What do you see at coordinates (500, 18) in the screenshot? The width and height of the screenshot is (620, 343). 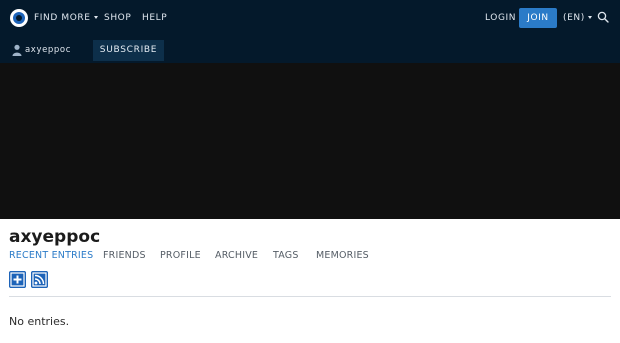 I see `login-link: LOGIN` at bounding box center [500, 18].